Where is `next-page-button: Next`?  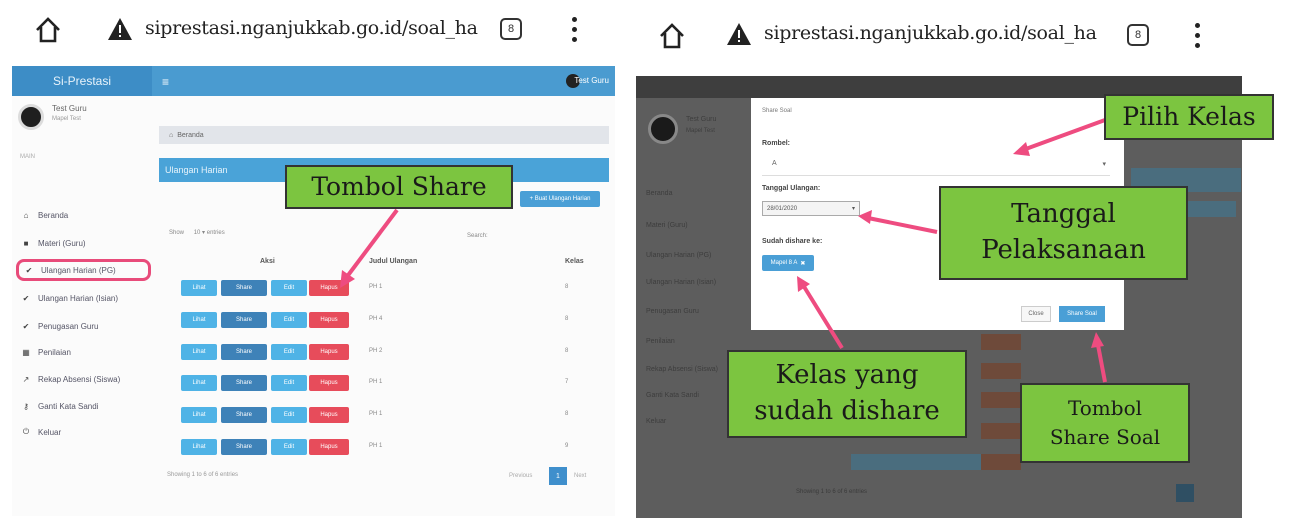 next-page-button: Next is located at coordinates (580, 476).